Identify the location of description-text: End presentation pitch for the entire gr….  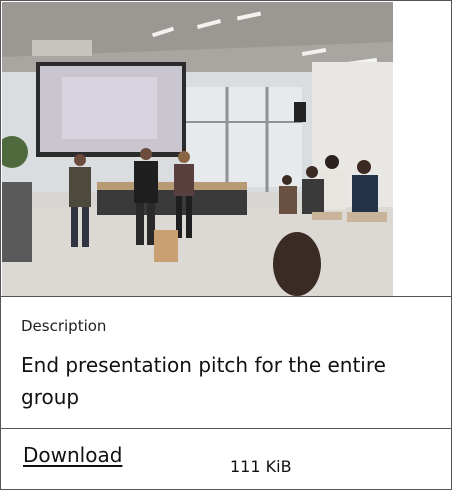
(203, 381).